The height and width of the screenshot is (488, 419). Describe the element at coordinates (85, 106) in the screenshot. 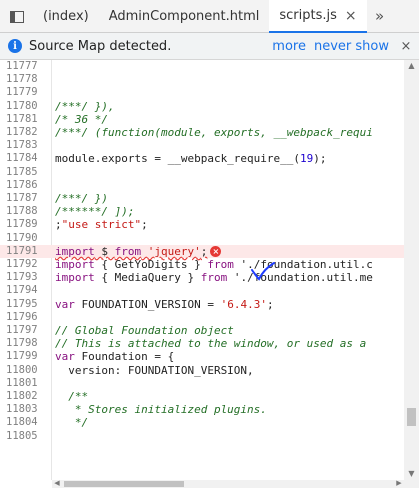

I see `code-text: /***/ }),` at that location.